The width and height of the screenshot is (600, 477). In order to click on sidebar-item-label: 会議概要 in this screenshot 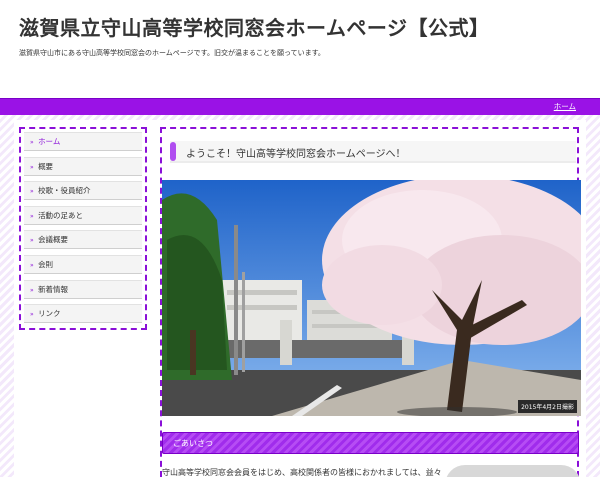, I will do `click(53, 240)`.